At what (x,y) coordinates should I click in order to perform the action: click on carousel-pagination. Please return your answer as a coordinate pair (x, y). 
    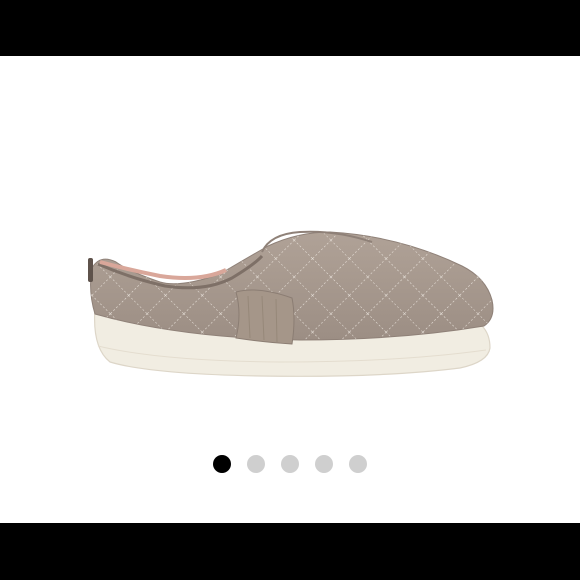
    Looking at the image, I should click on (290, 465).